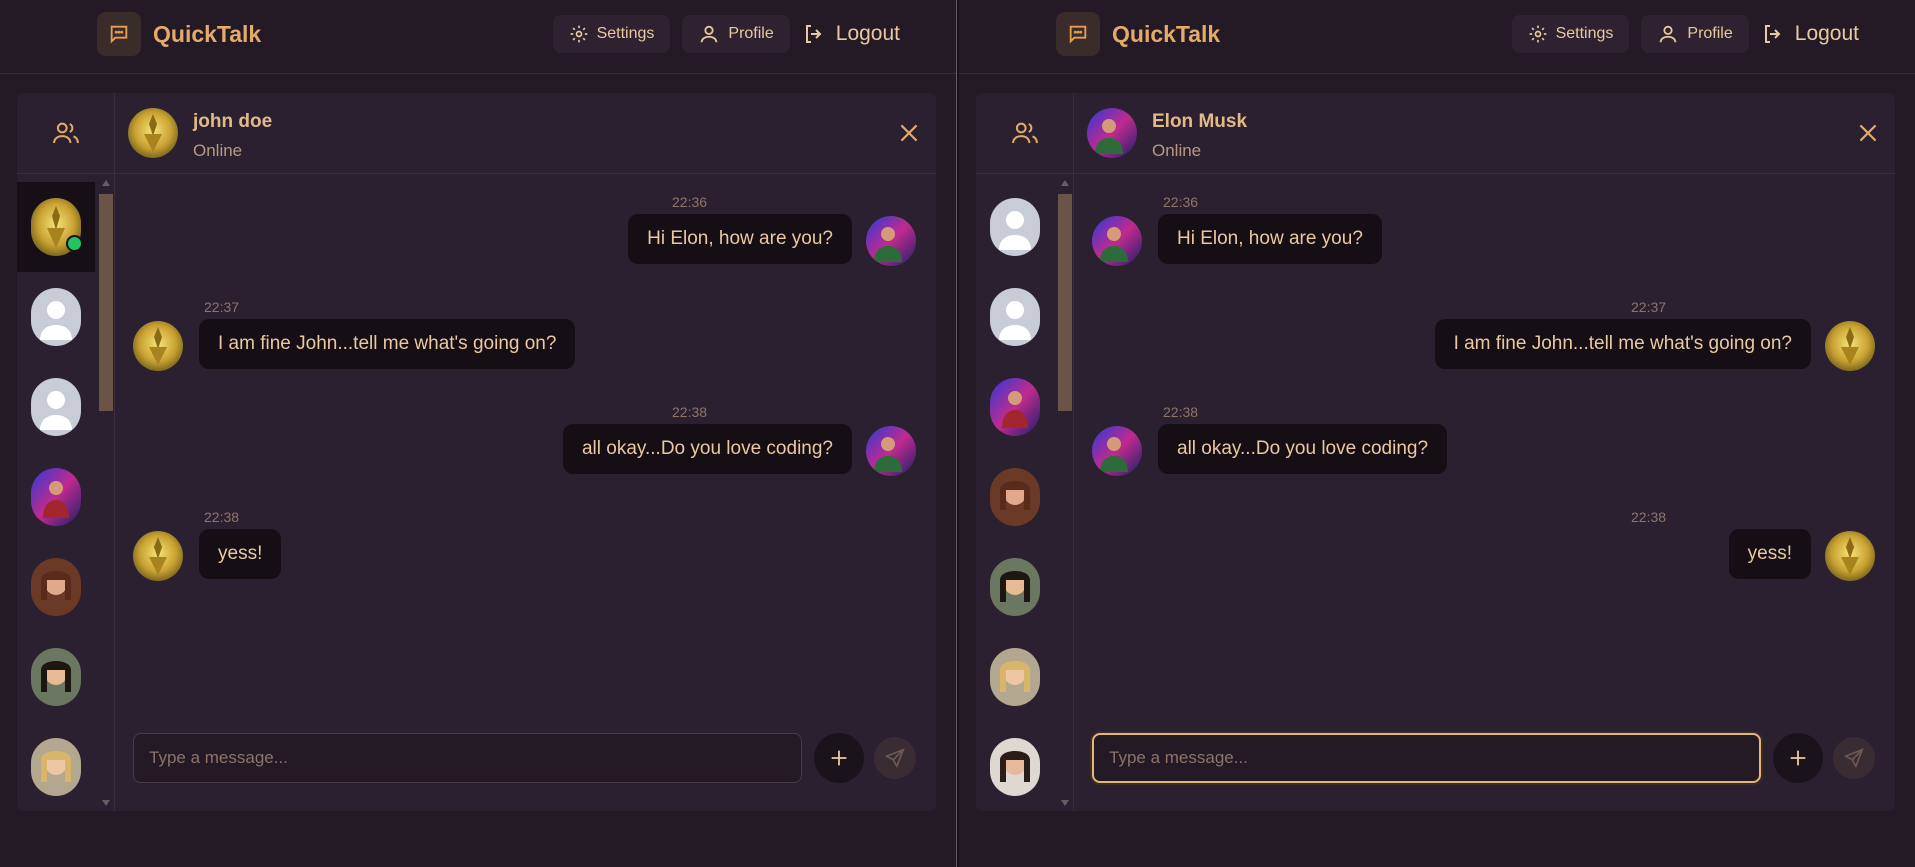  I want to click on settings-label: Settings, so click(625, 33).